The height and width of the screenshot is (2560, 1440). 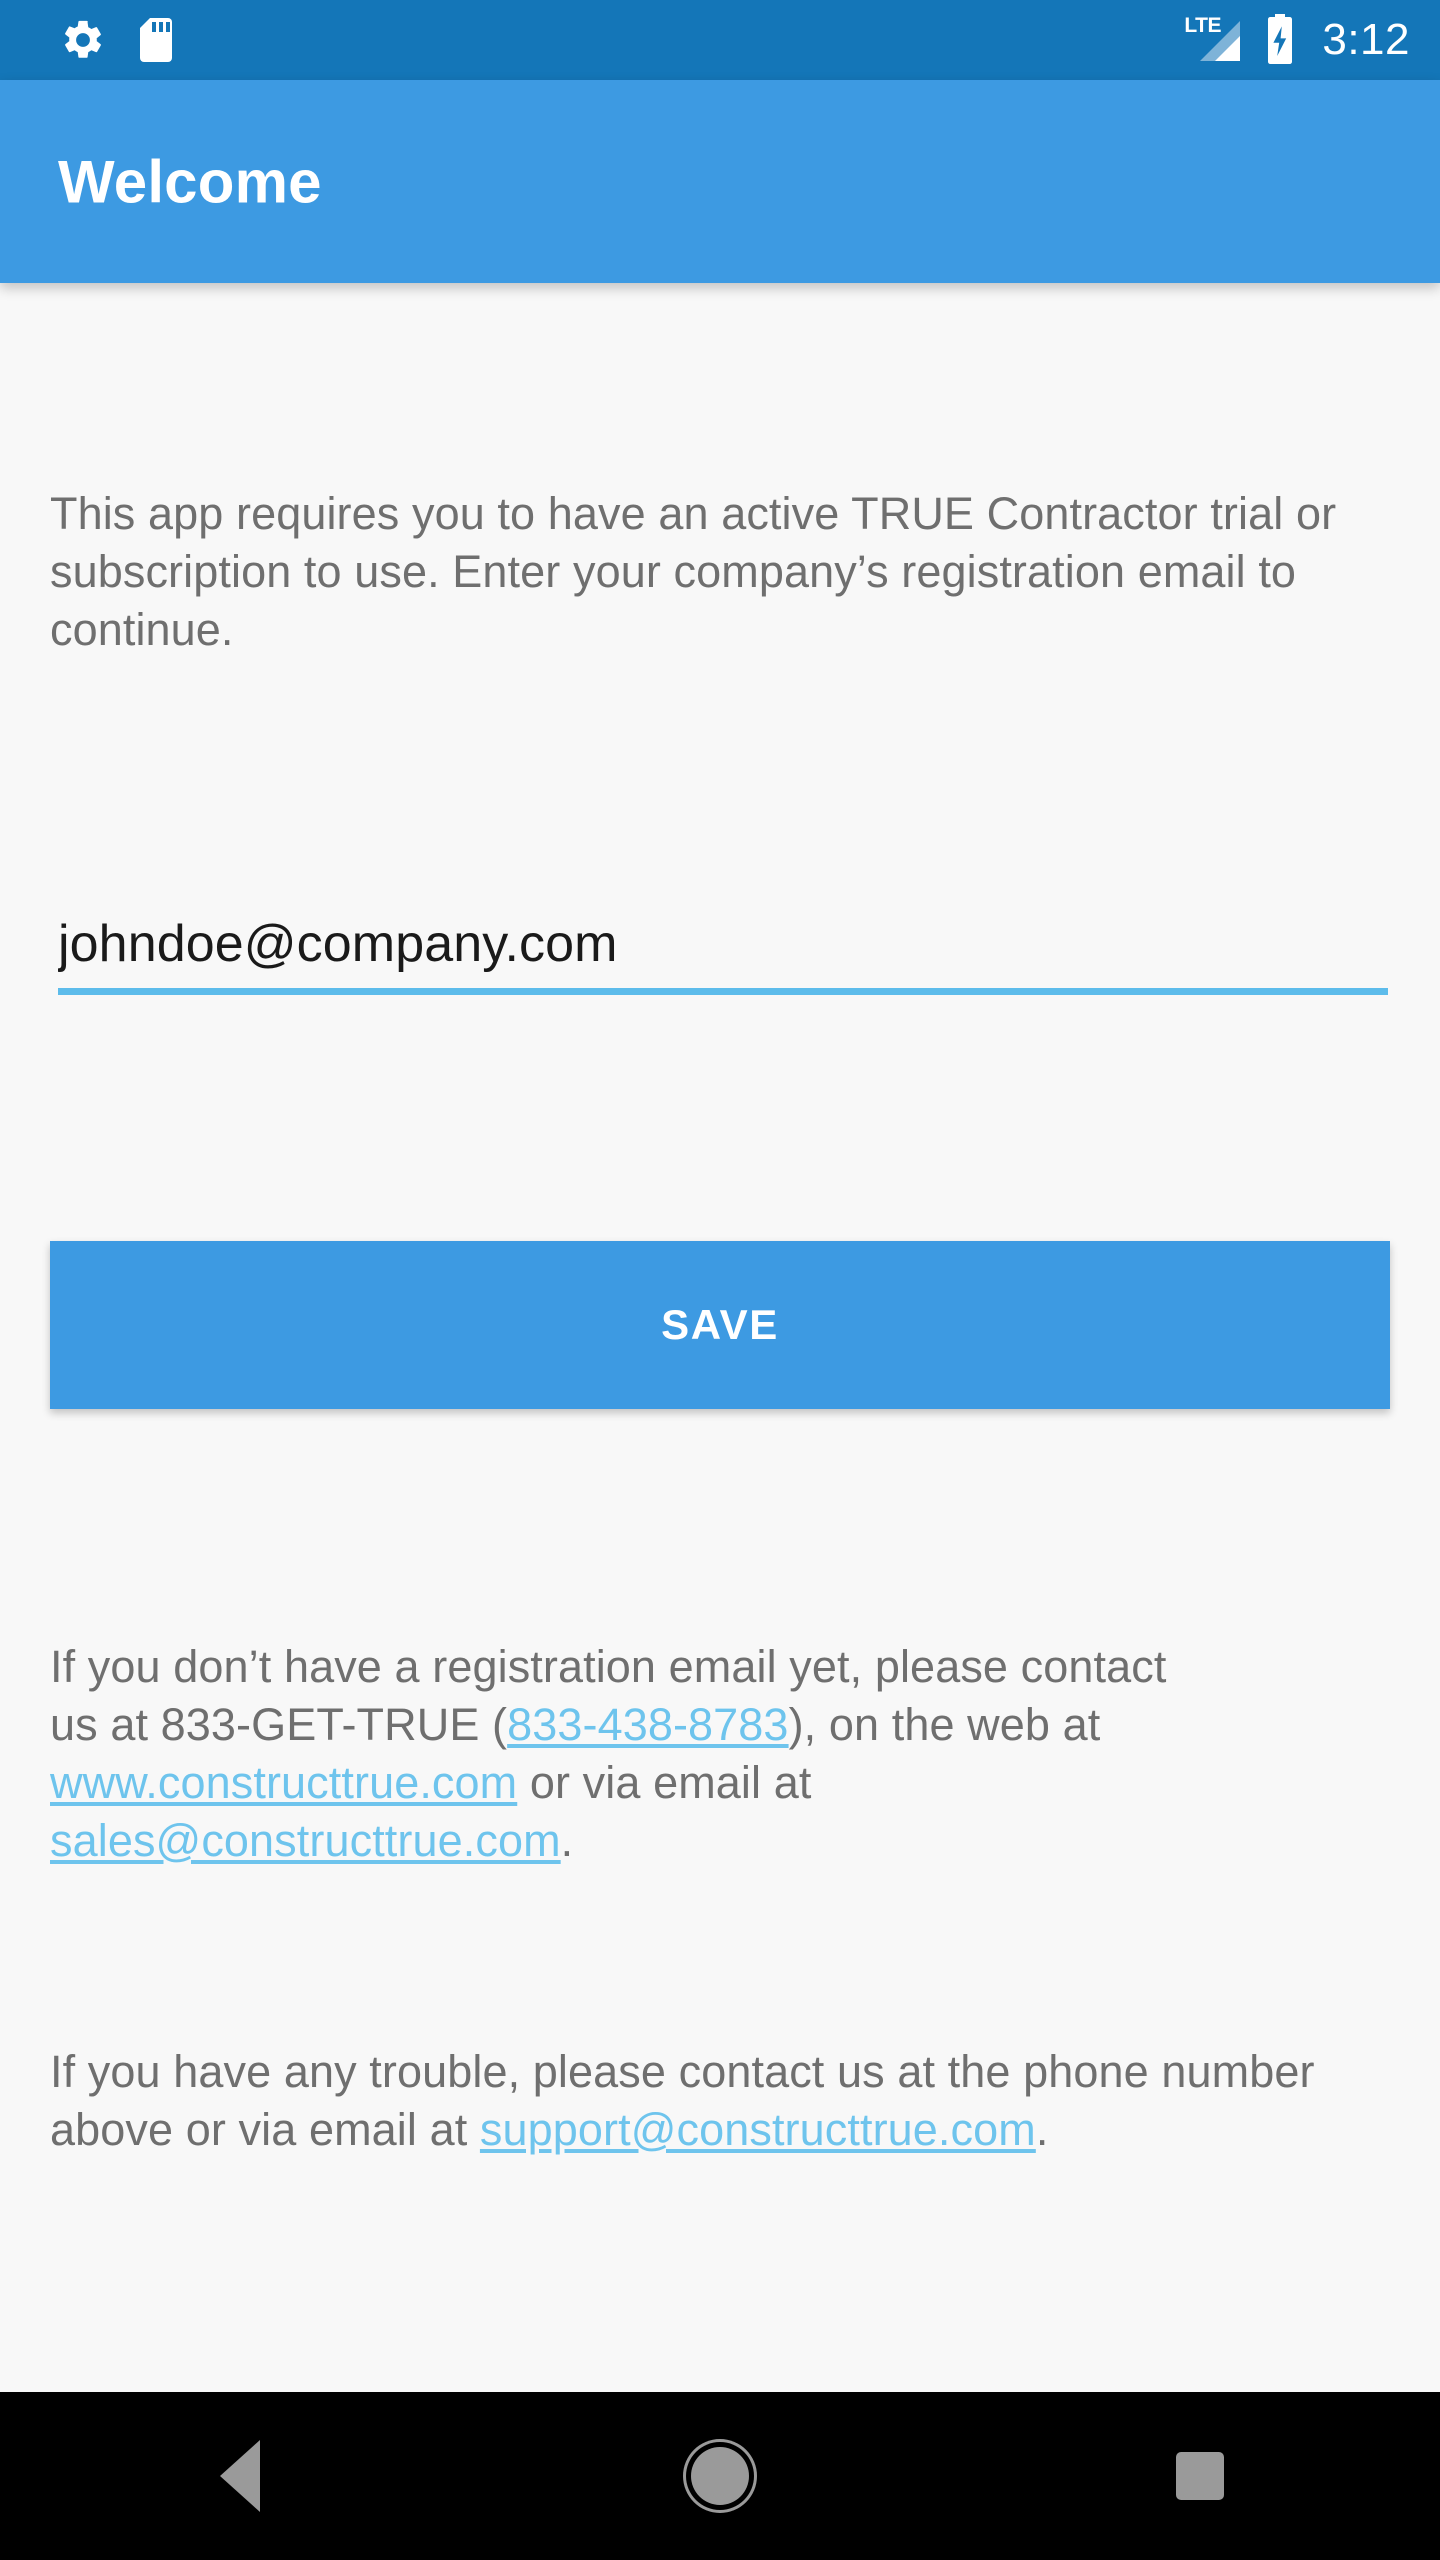 I want to click on support-email-link: support@constructtrue.com, so click(x=758, y=2129).